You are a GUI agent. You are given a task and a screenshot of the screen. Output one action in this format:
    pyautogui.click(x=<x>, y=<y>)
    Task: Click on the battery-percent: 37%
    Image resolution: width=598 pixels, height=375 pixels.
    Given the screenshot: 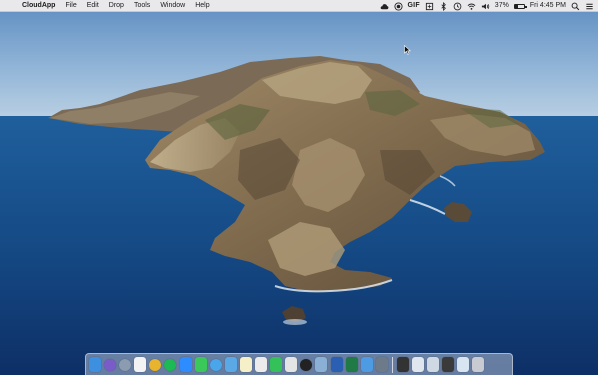 What is the action you would take?
    pyautogui.click(x=501, y=5)
    